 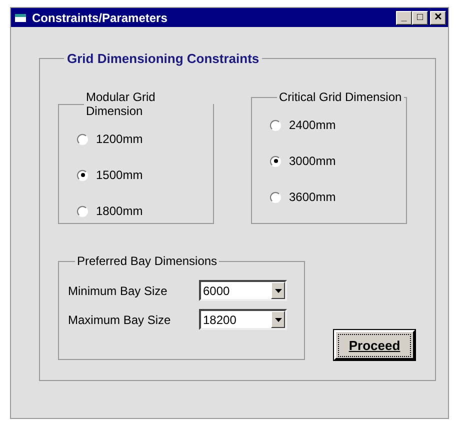 I want to click on field-label: Minimum Bay Size, so click(x=118, y=291).